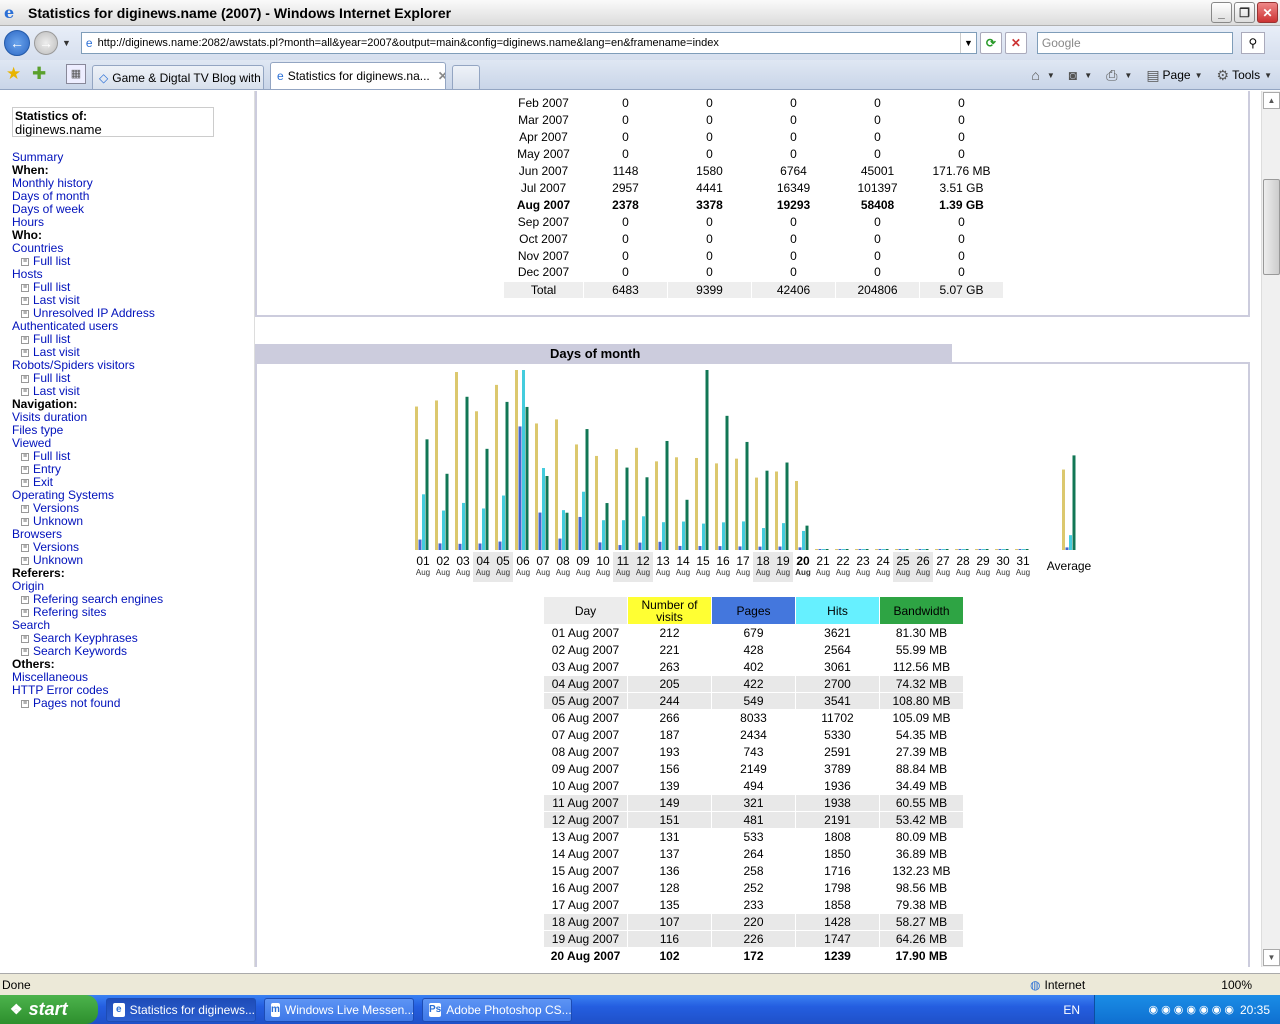 This screenshot has width=1280, height=1024. What do you see at coordinates (466, 77) in the screenshot?
I see `new-tab-button` at bounding box center [466, 77].